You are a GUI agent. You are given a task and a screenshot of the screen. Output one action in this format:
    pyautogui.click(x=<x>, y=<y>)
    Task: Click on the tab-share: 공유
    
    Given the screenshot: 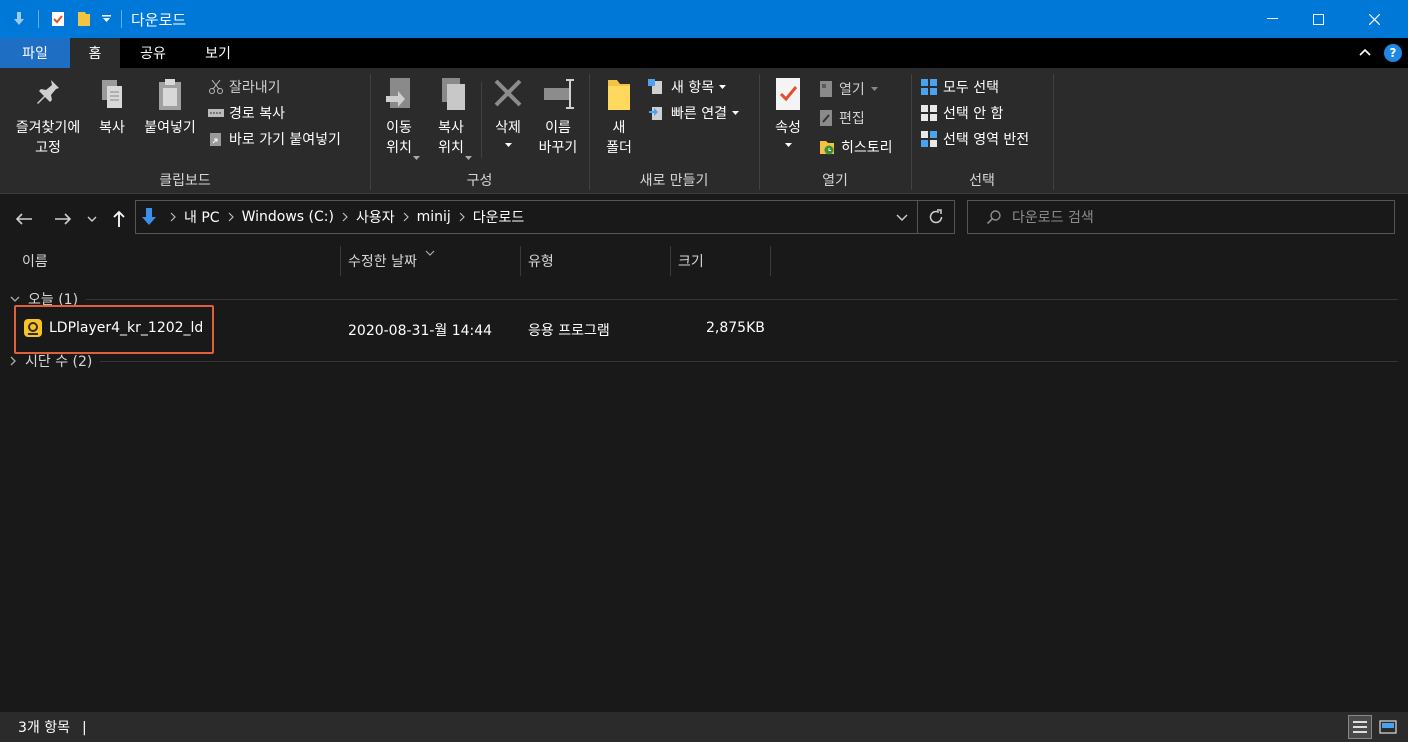 What is the action you would take?
    pyautogui.click(x=153, y=53)
    